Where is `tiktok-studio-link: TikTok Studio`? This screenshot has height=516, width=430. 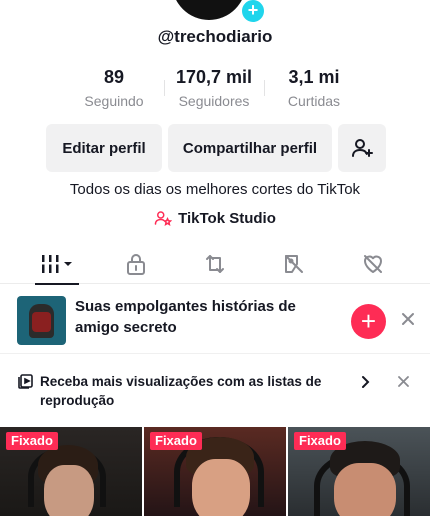 tiktok-studio-link: TikTok Studio is located at coordinates (215, 218).